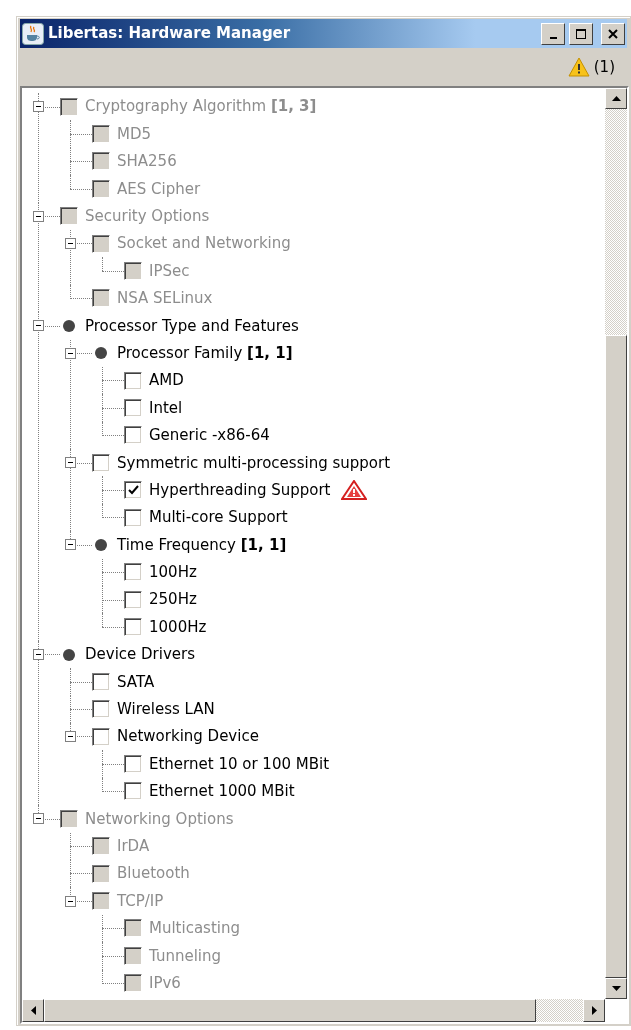 The height and width of the screenshot is (1030, 631). What do you see at coordinates (553, 33) in the screenshot?
I see `minimize-button` at bounding box center [553, 33].